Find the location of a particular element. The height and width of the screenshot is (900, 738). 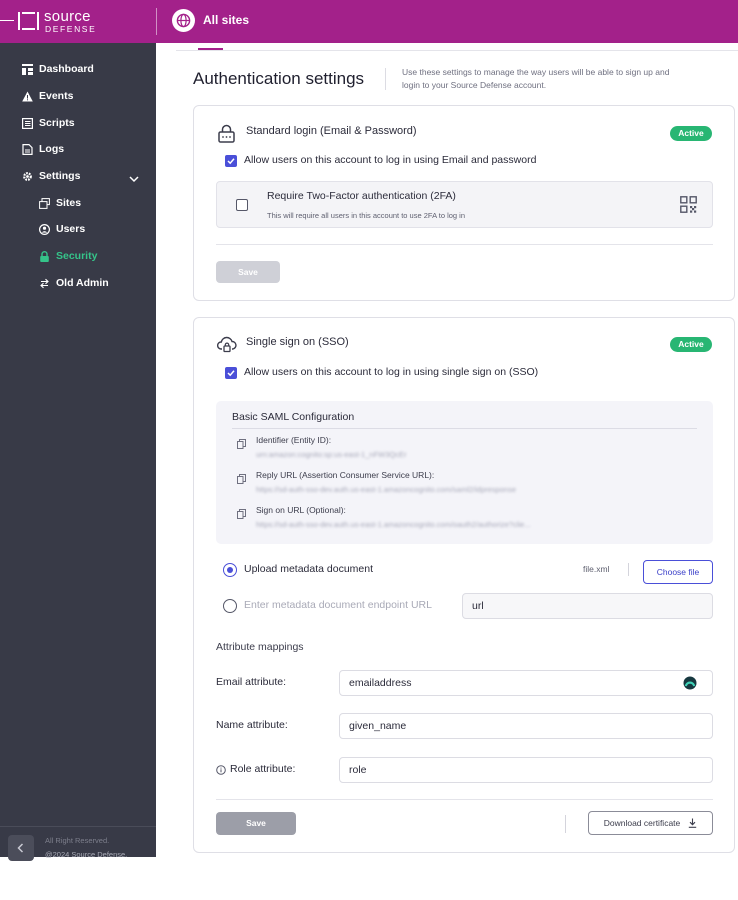

sidebar-item-dashboard: Dashboard is located at coordinates (58, 69).